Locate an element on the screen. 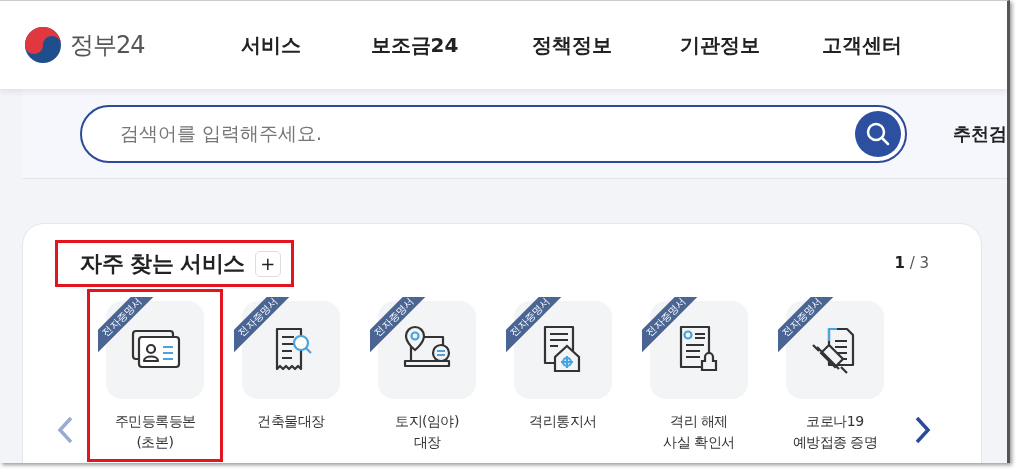 This screenshot has height=472, width=1024. service-label: 토지(임야) 대장 is located at coordinates (427, 432).